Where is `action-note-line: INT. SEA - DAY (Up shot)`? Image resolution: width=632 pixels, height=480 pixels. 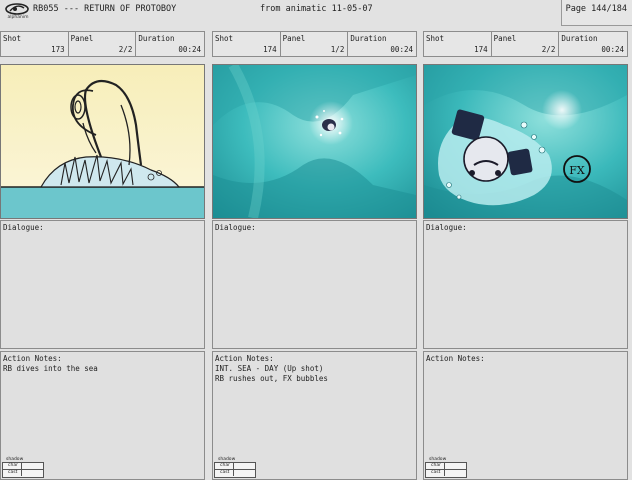 action-note-line: INT. SEA - DAY (Up shot) is located at coordinates (269, 368).